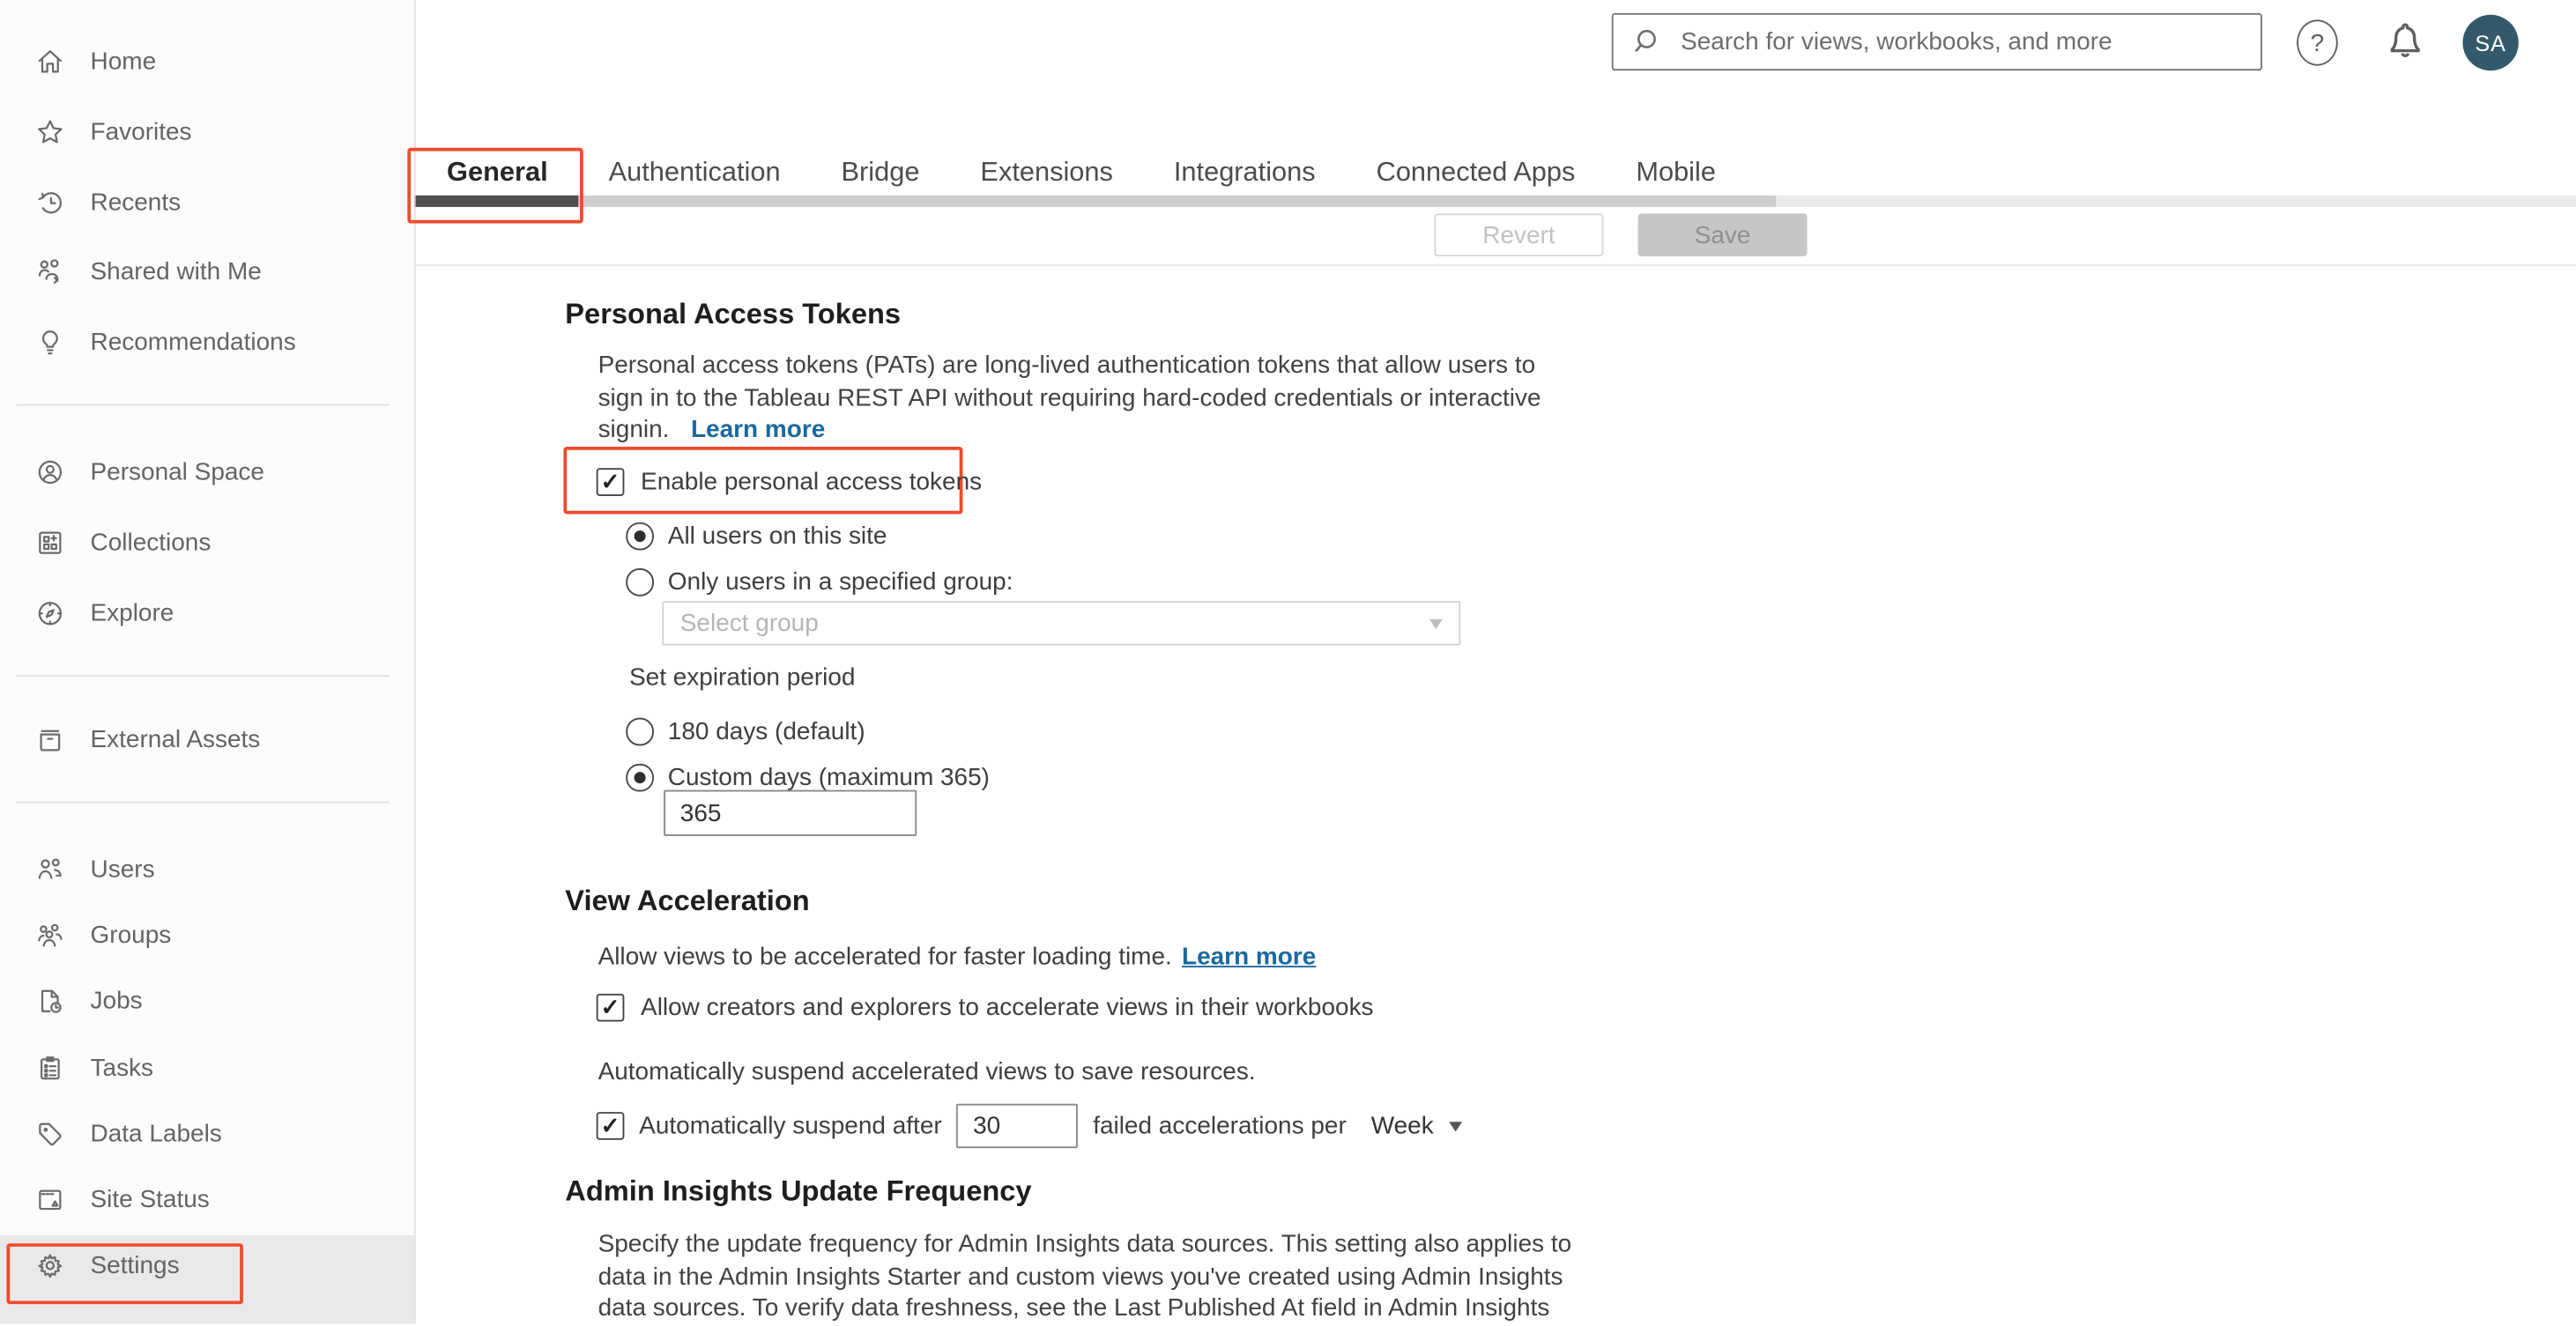 This screenshot has width=2576, height=1326. What do you see at coordinates (1402, 1126) in the screenshot?
I see `suspend-period-select: Week` at bounding box center [1402, 1126].